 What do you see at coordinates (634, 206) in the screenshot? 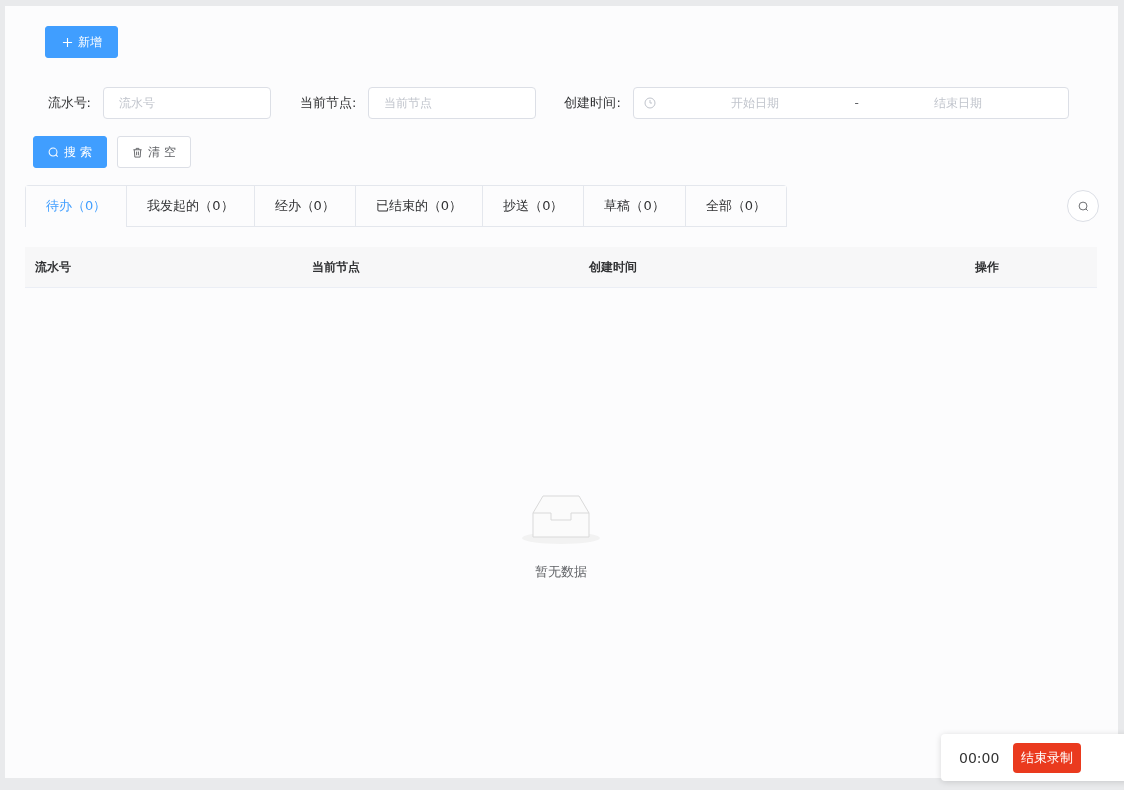
I see `tab: 草稿（0）` at bounding box center [634, 206].